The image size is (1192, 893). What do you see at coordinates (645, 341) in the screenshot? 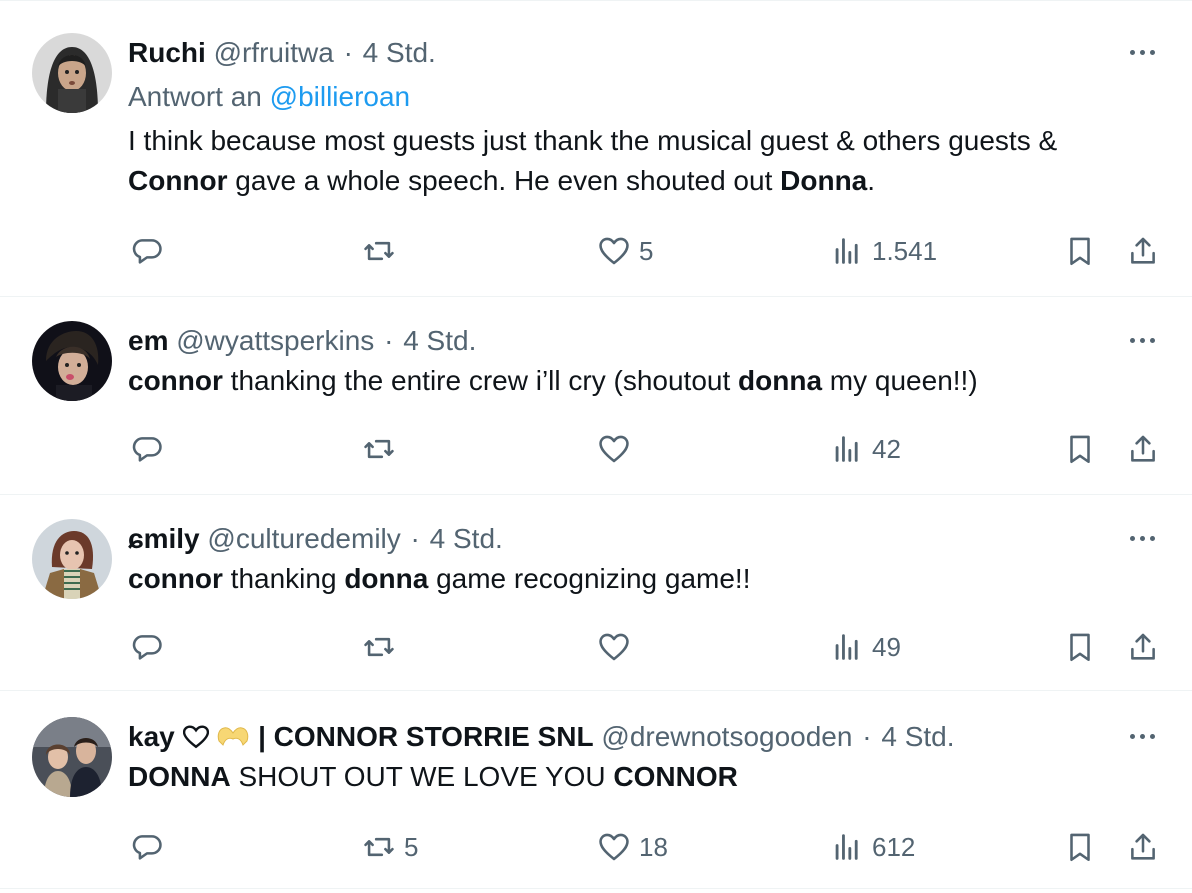
I see `tweet-header: em @wyattsperkins · 4 Std.` at bounding box center [645, 341].